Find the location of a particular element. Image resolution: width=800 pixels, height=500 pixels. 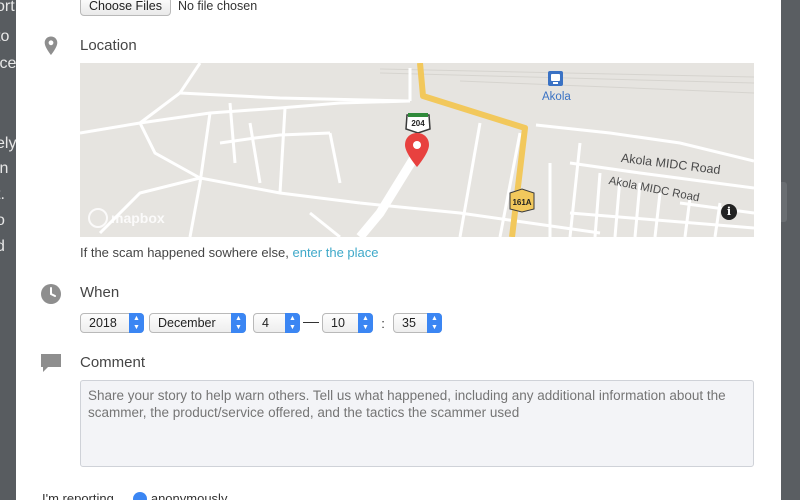

highway-shield-161a: 161A is located at coordinates (522, 200).